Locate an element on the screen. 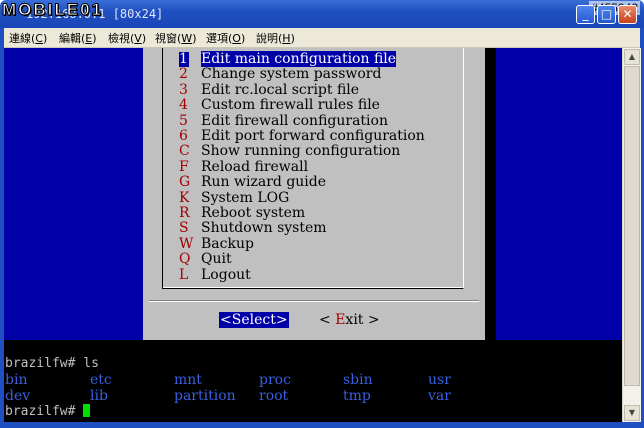  scroll-up-arrow-icon: ▲ is located at coordinates (632, 57).